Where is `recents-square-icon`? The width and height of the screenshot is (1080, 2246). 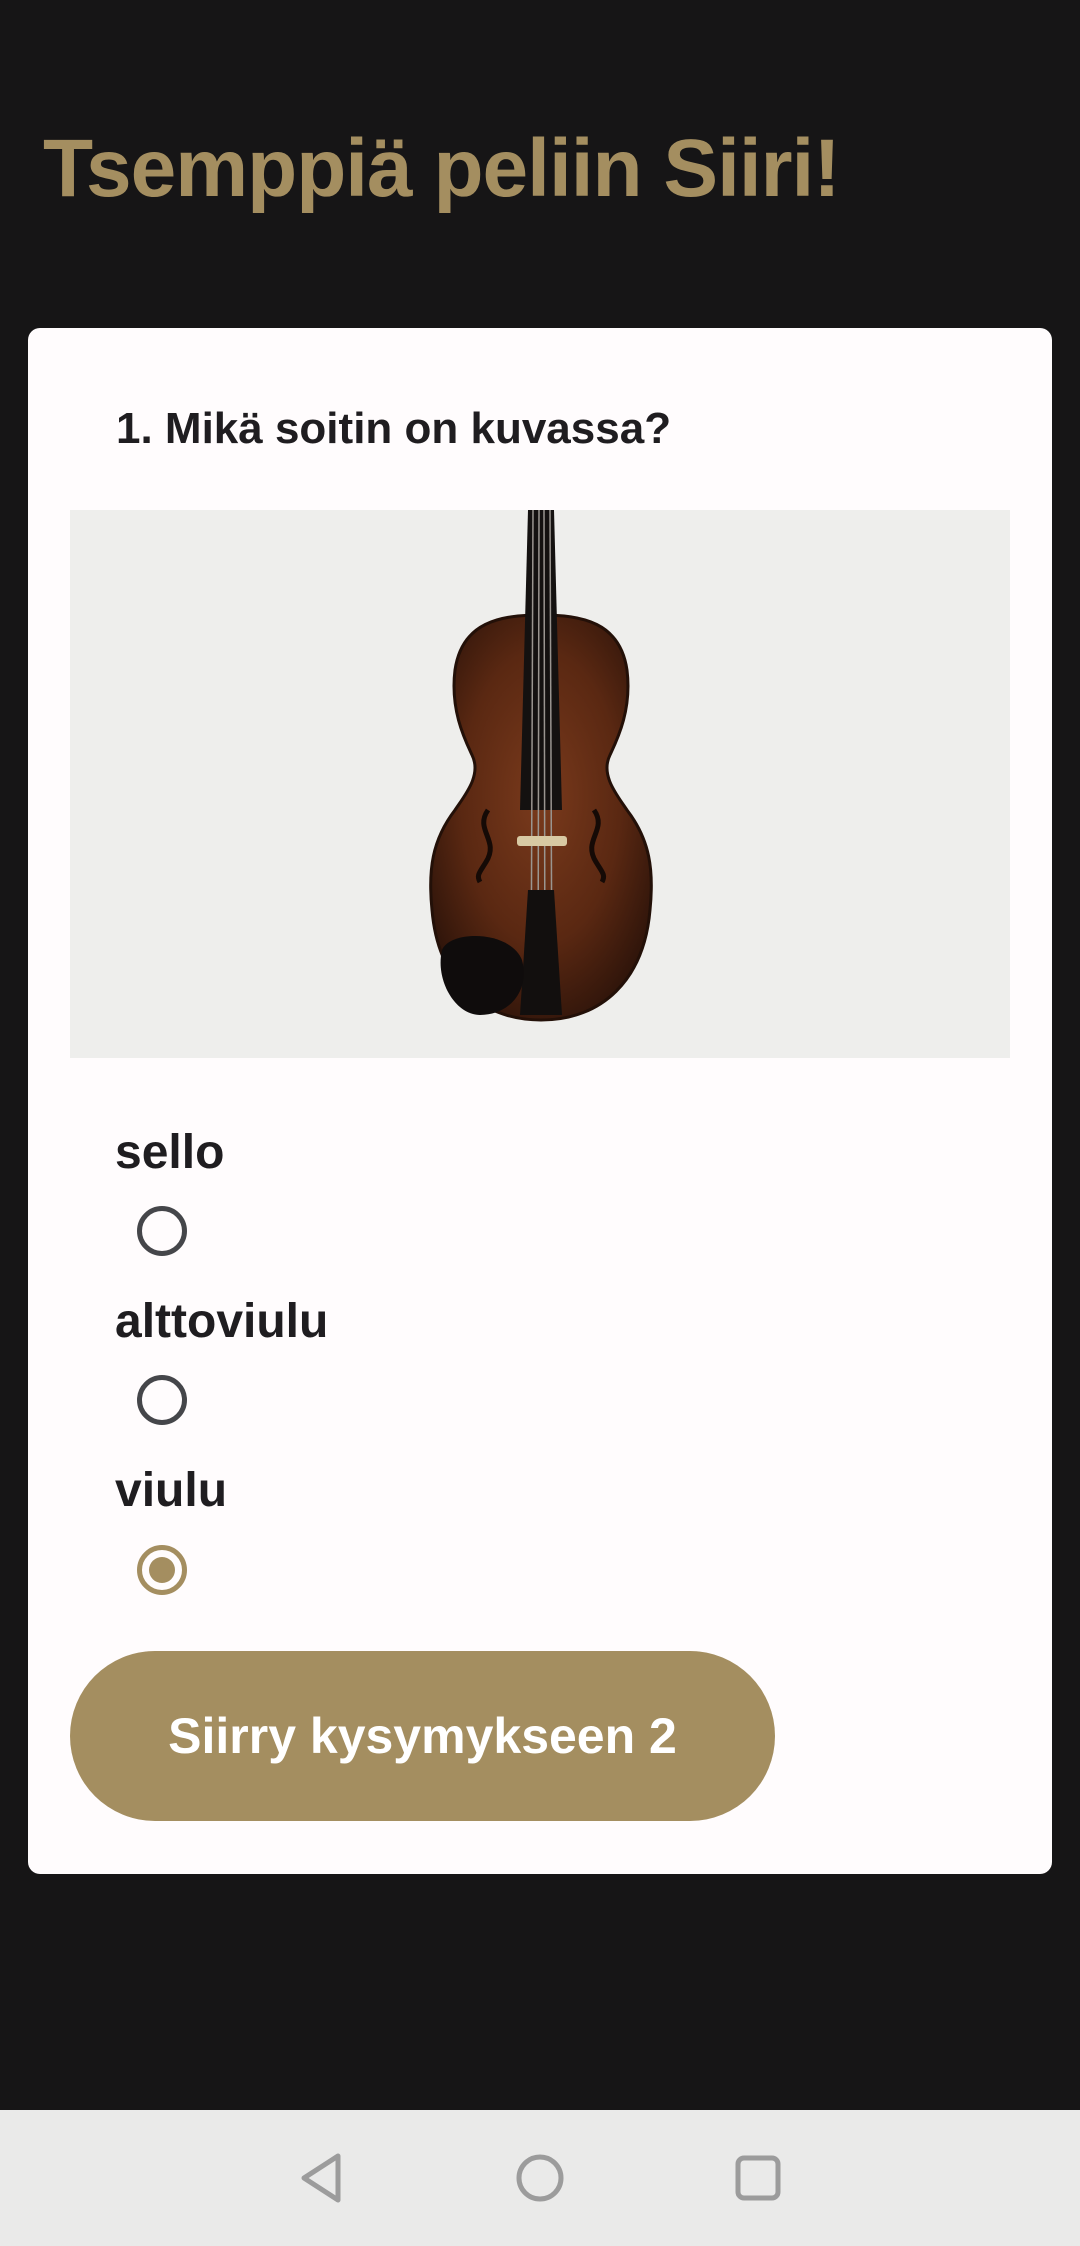 recents-square-icon is located at coordinates (758, 2178).